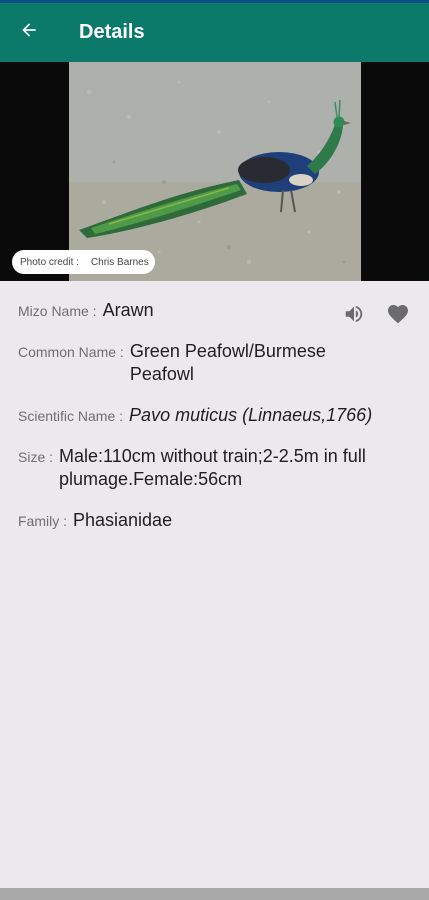  Describe the element at coordinates (214, 894) in the screenshot. I see `bottom-edge` at that location.